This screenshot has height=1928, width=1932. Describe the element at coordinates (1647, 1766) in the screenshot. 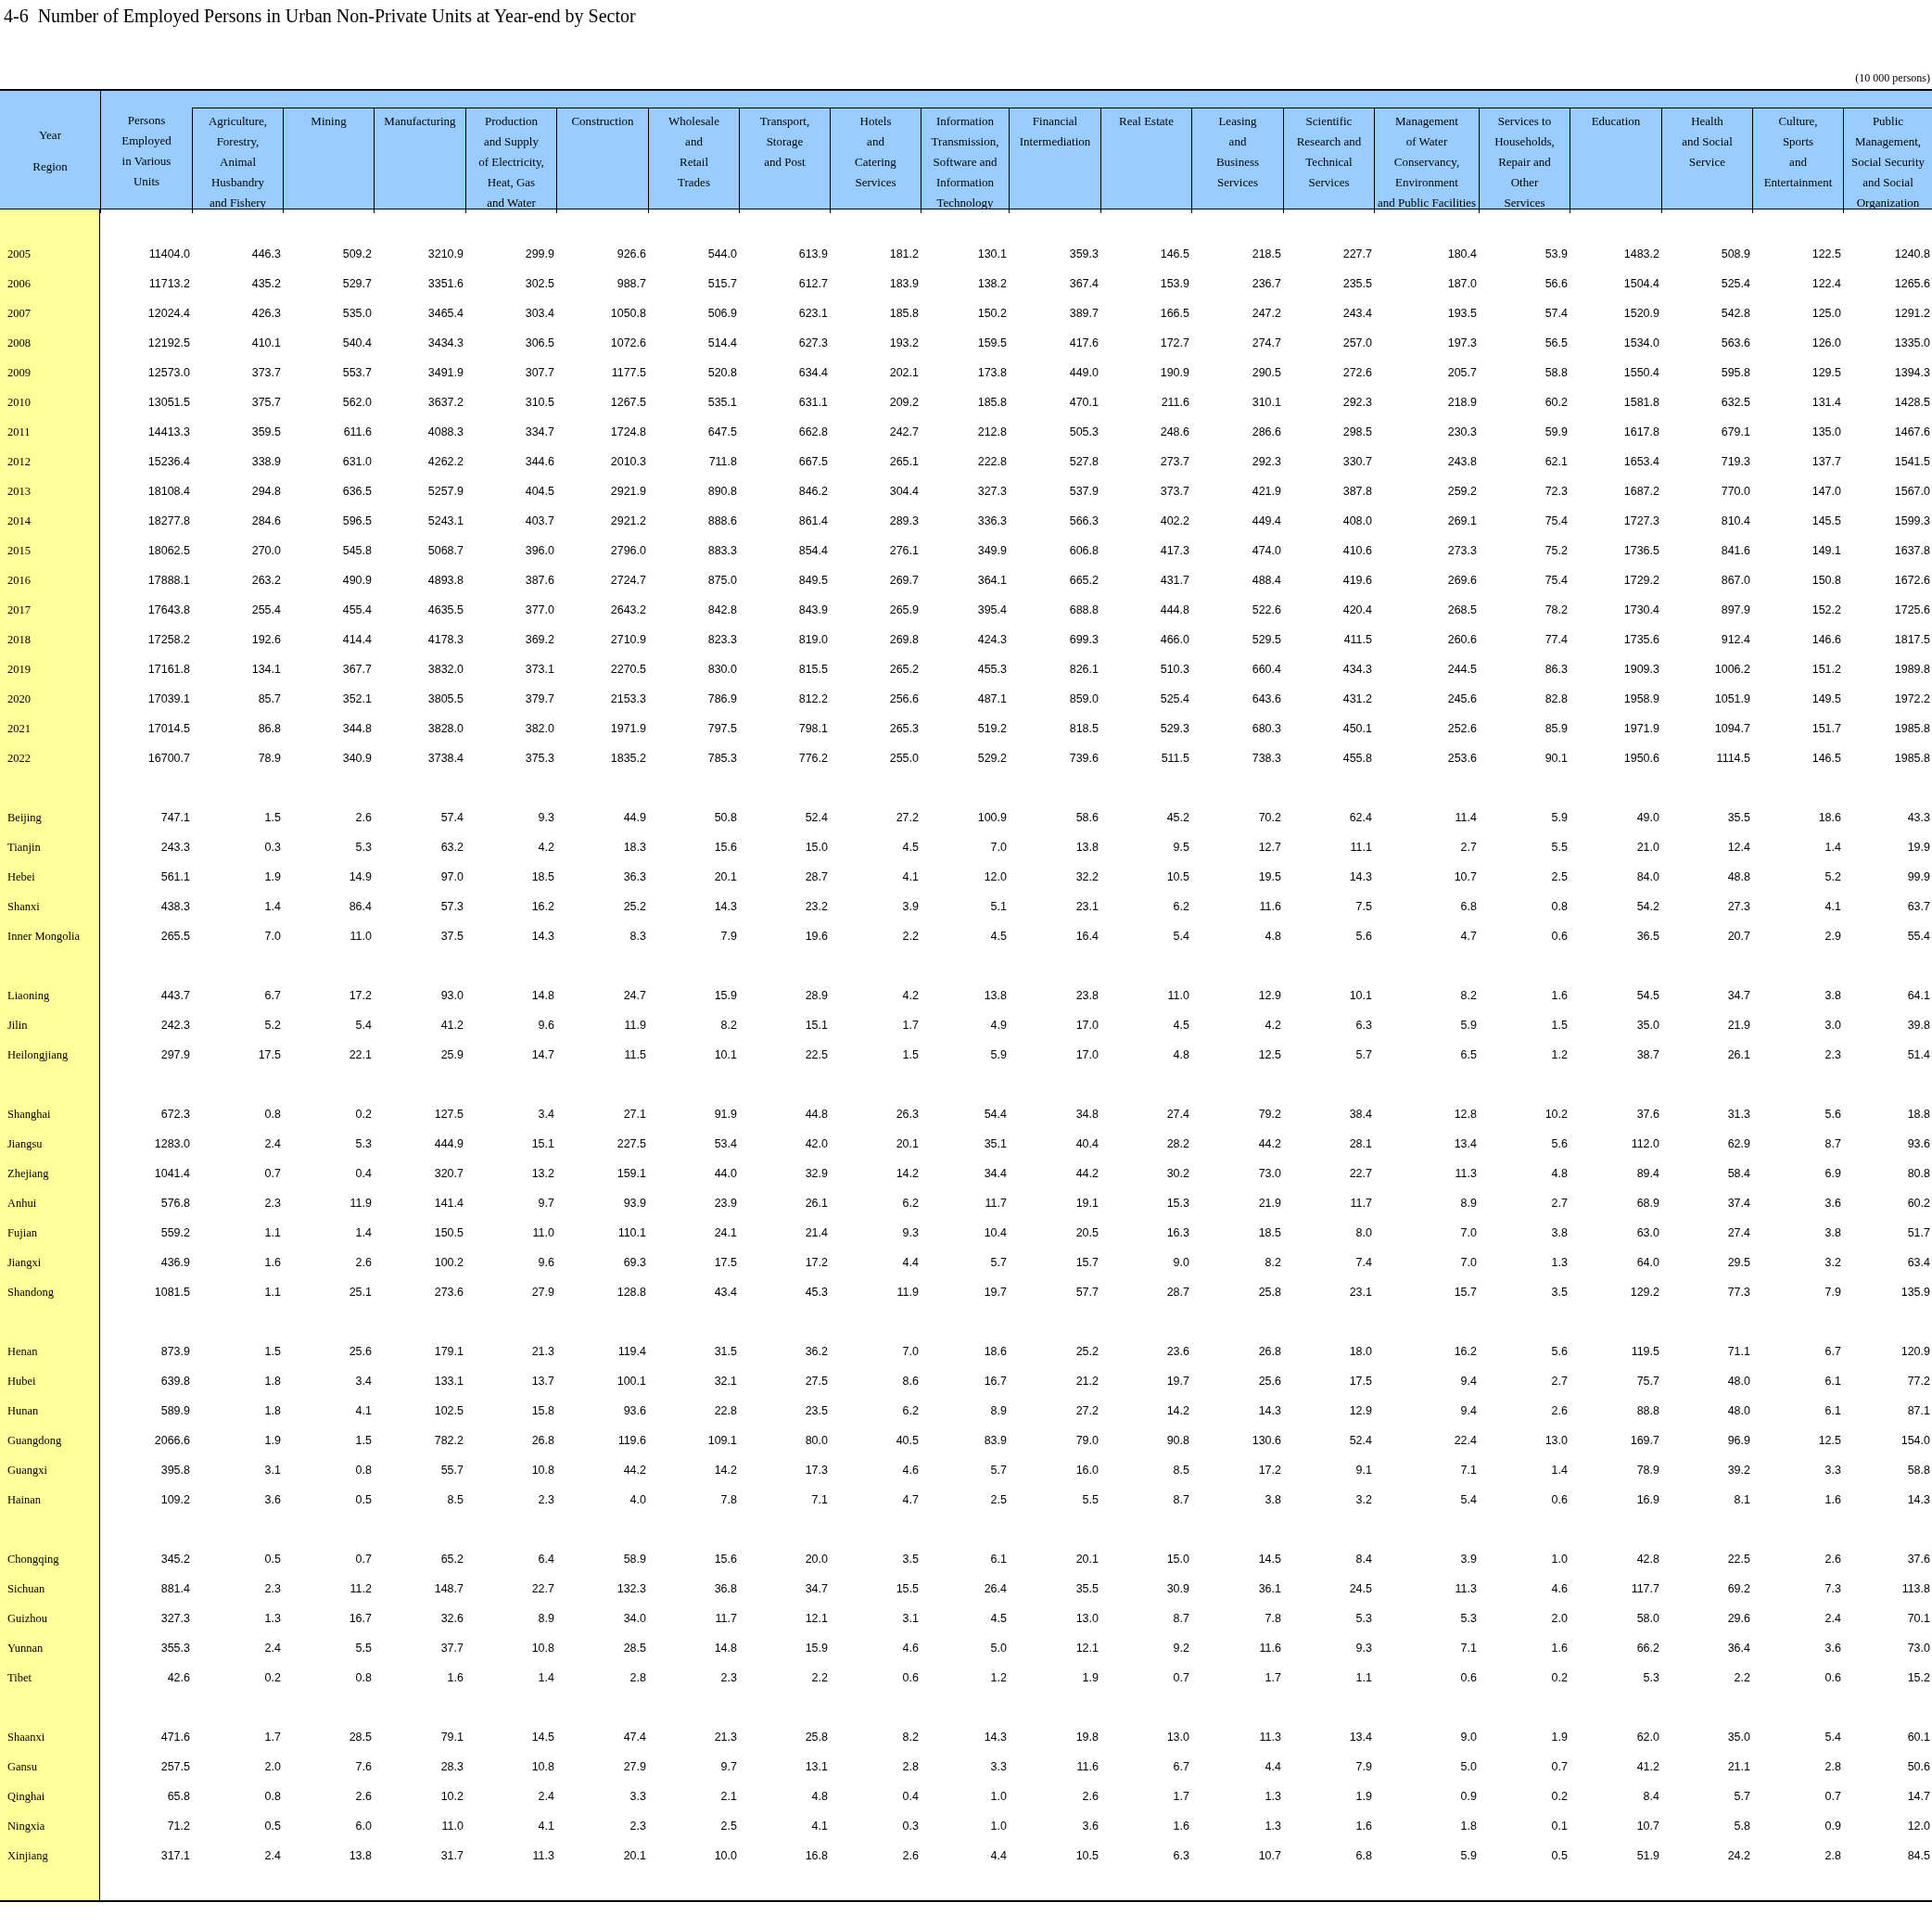

I see `table-cell-text: 41.2` at that location.